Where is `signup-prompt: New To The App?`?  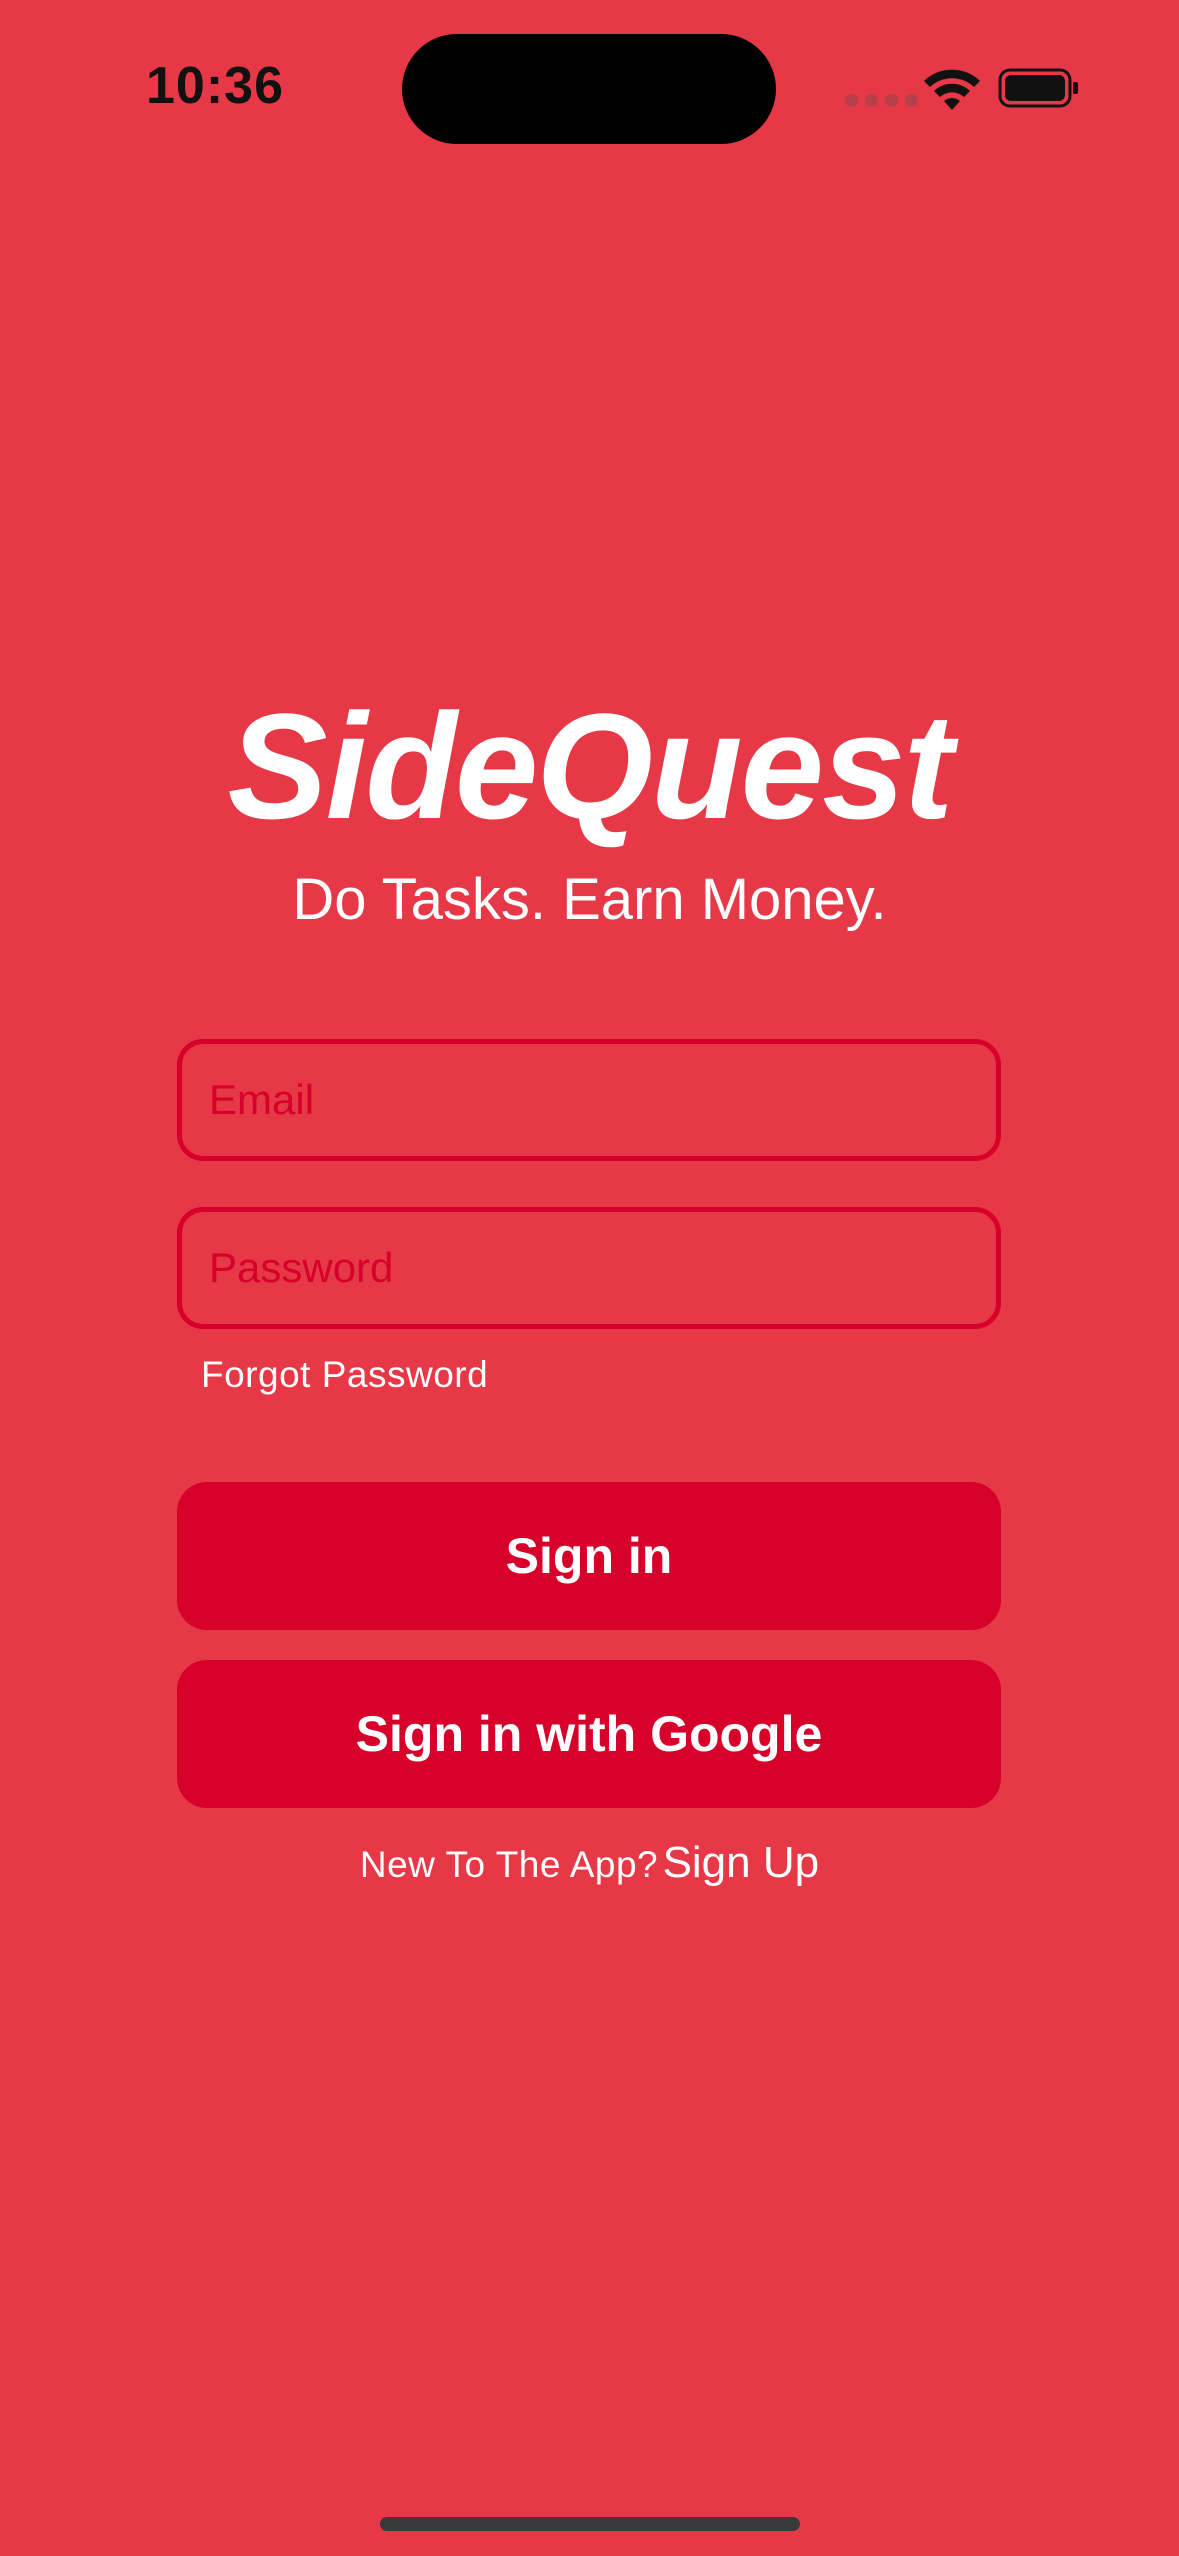 signup-prompt: New To The App? is located at coordinates (509, 1864).